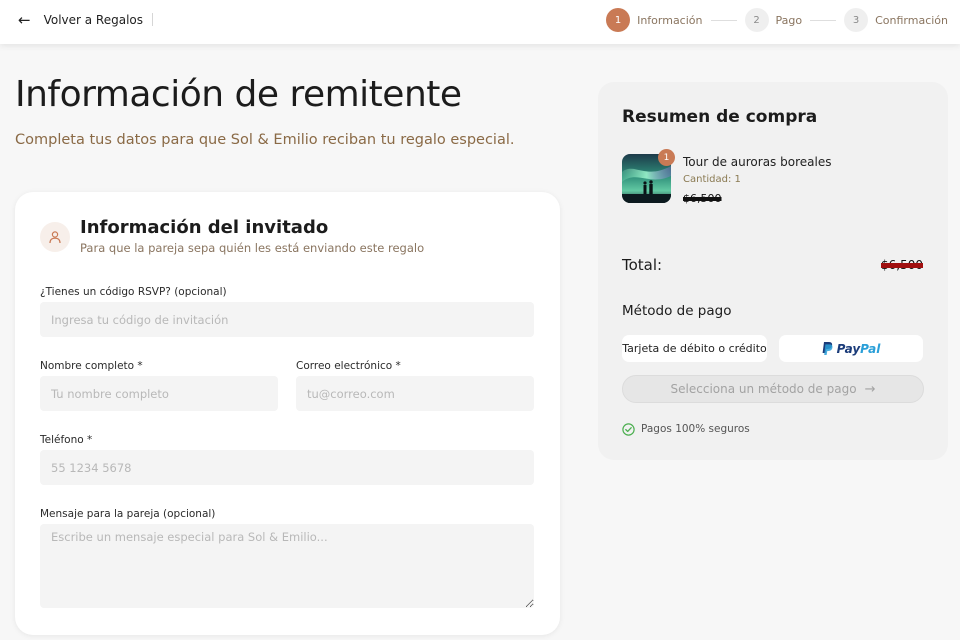  Describe the element at coordinates (694, 348) in the screenshot. I see `card-payment-option: Tarjeta de débito o crédito` at that location.